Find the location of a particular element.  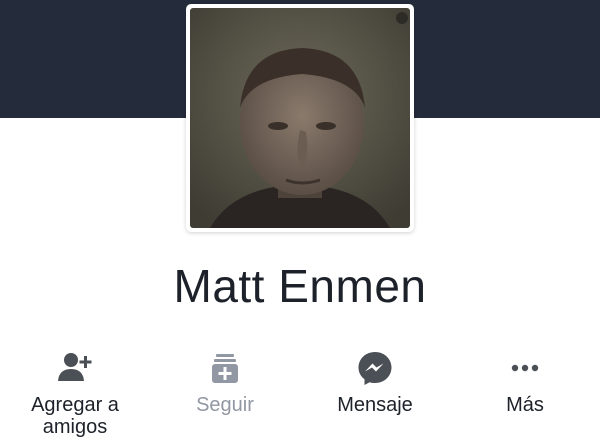

add-friend-button: Agregar a amigos is located at coordinates (75, 391).